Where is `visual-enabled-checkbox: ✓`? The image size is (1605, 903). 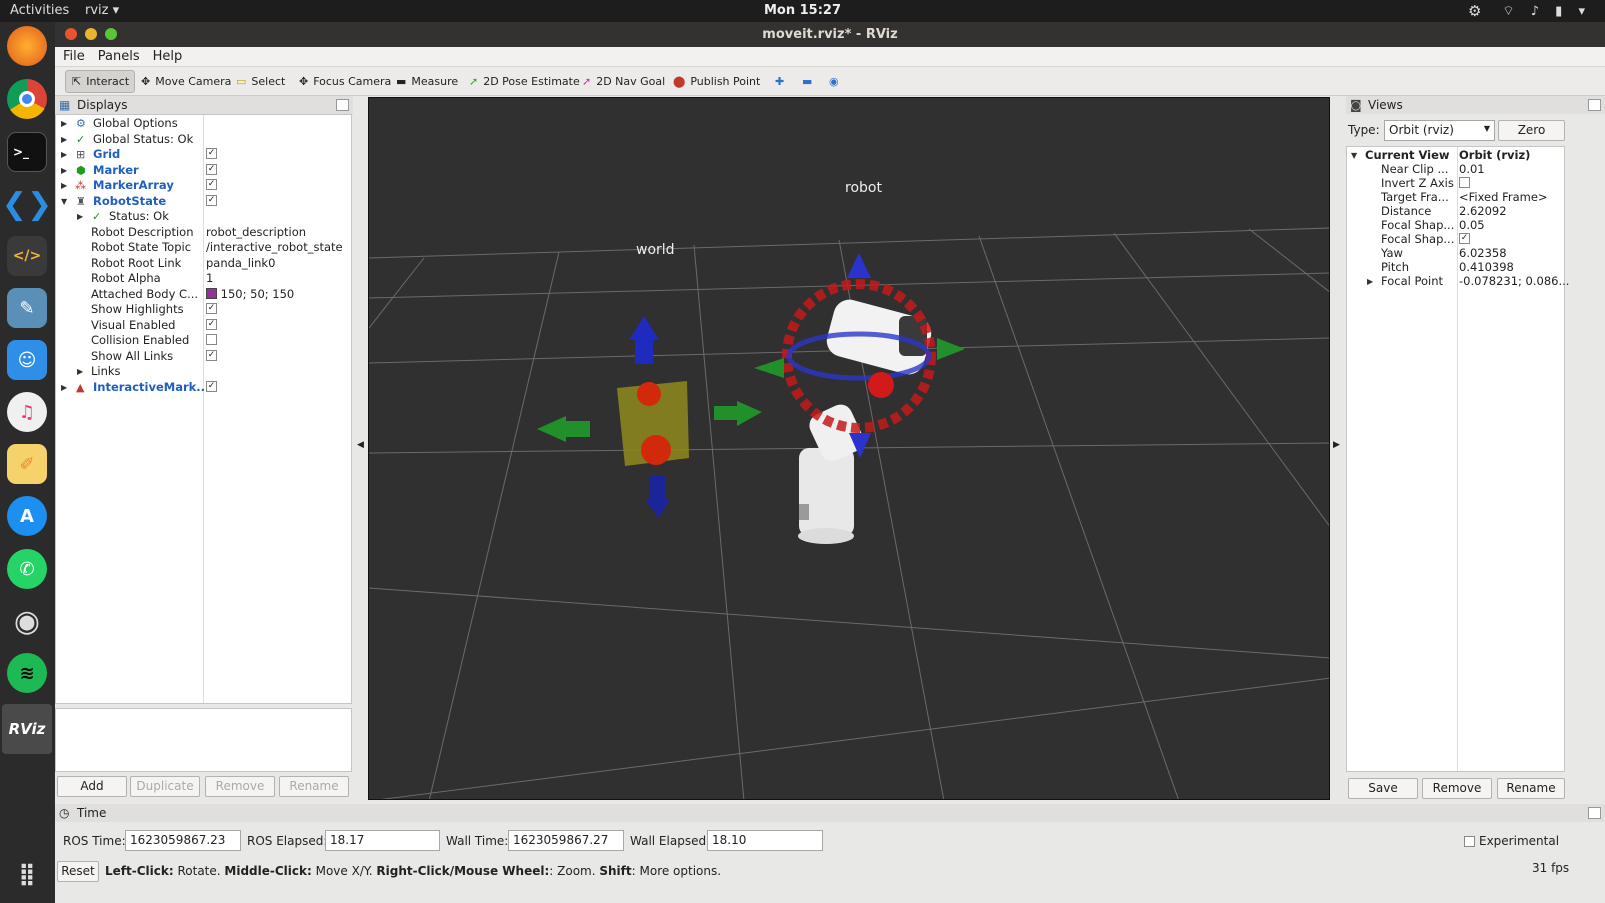
visual-enabled-checkbox: ✓ is located at coordinates (211, 325).